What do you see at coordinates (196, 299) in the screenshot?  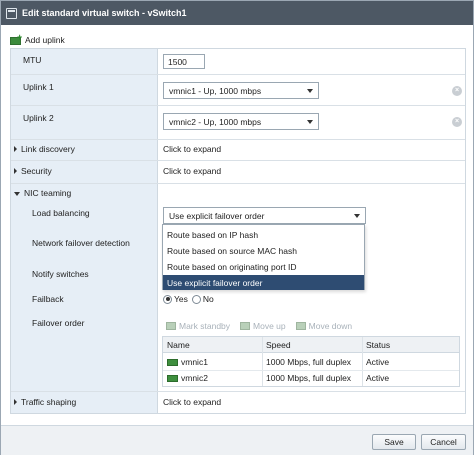 I see `failback-no-radio` at bounding box center [196, 299].